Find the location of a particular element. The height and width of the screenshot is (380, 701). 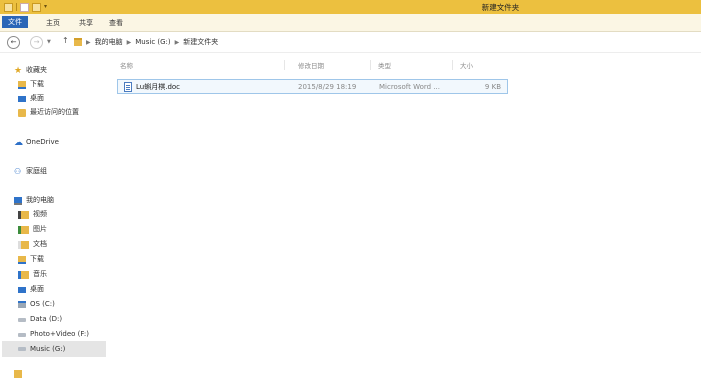

tab-share: 共享 is located at coordinates (86, 23).